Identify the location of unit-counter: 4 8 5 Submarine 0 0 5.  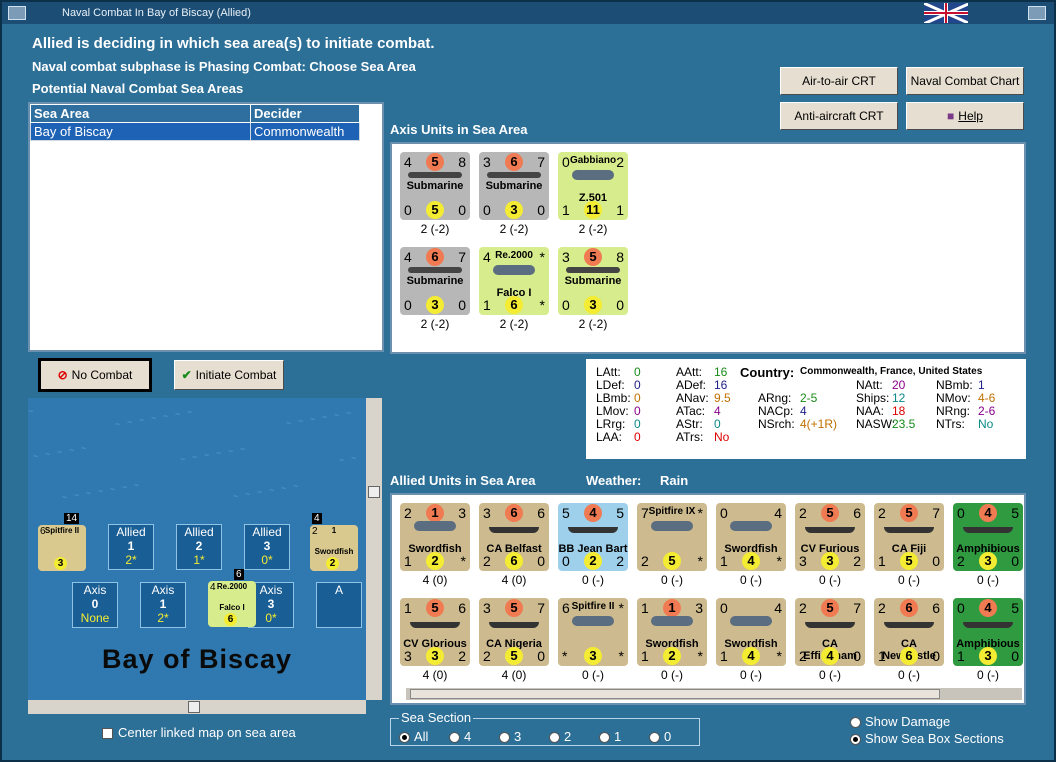
(435, 186).